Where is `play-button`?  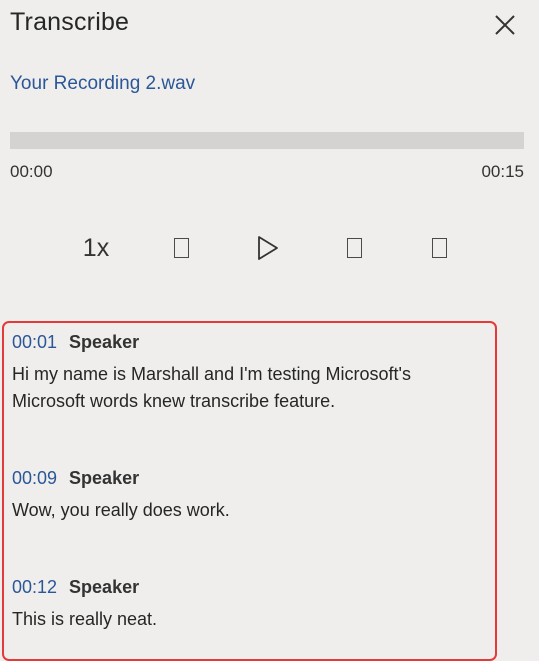
play-button is located at coordinates (268, 248).